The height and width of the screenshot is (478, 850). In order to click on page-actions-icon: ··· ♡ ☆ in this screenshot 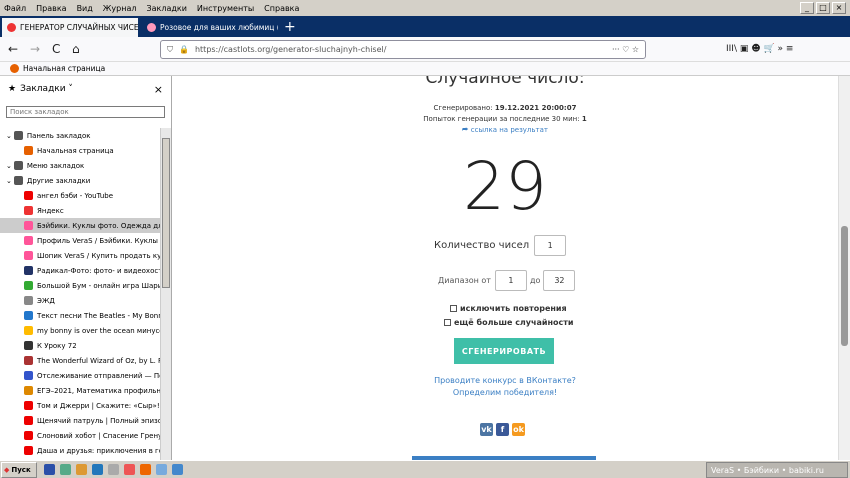, I will do `click(625, 49)`.